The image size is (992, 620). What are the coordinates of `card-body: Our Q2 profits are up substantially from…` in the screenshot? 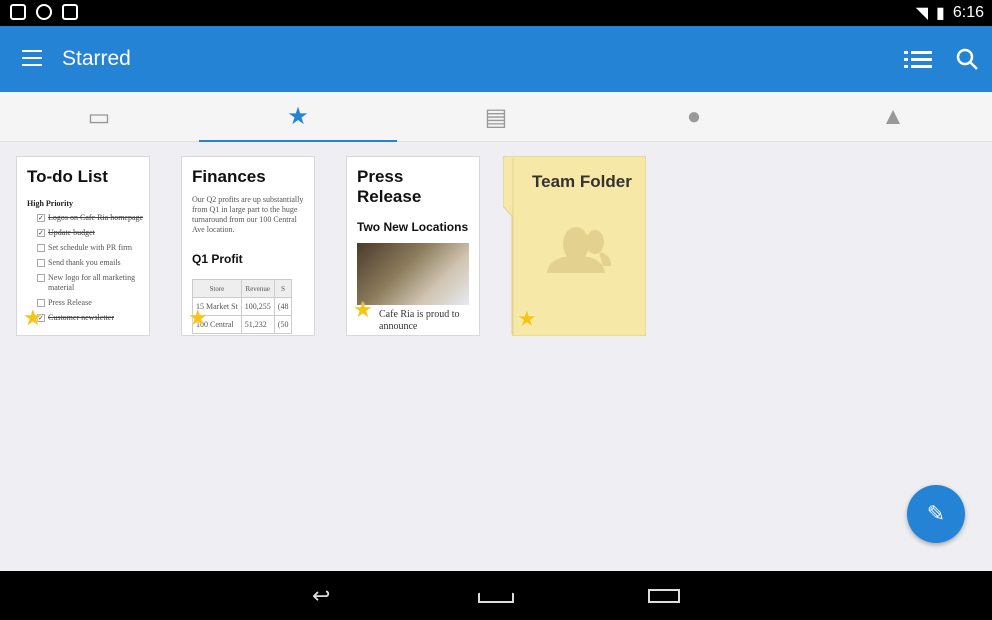 It's located at (248, 214).